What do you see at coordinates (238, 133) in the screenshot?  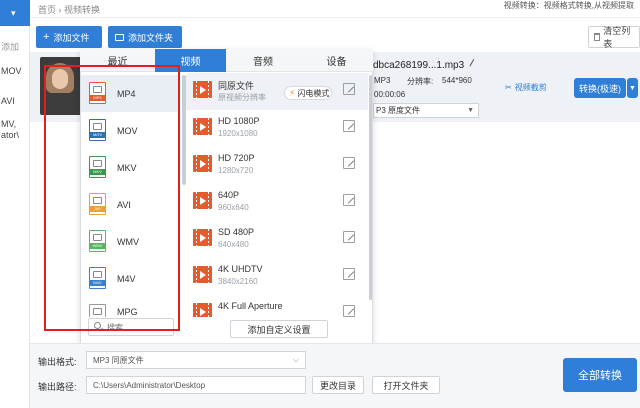 I see `quality-resolution: 1920x1080` at bounding box center [238, 133].